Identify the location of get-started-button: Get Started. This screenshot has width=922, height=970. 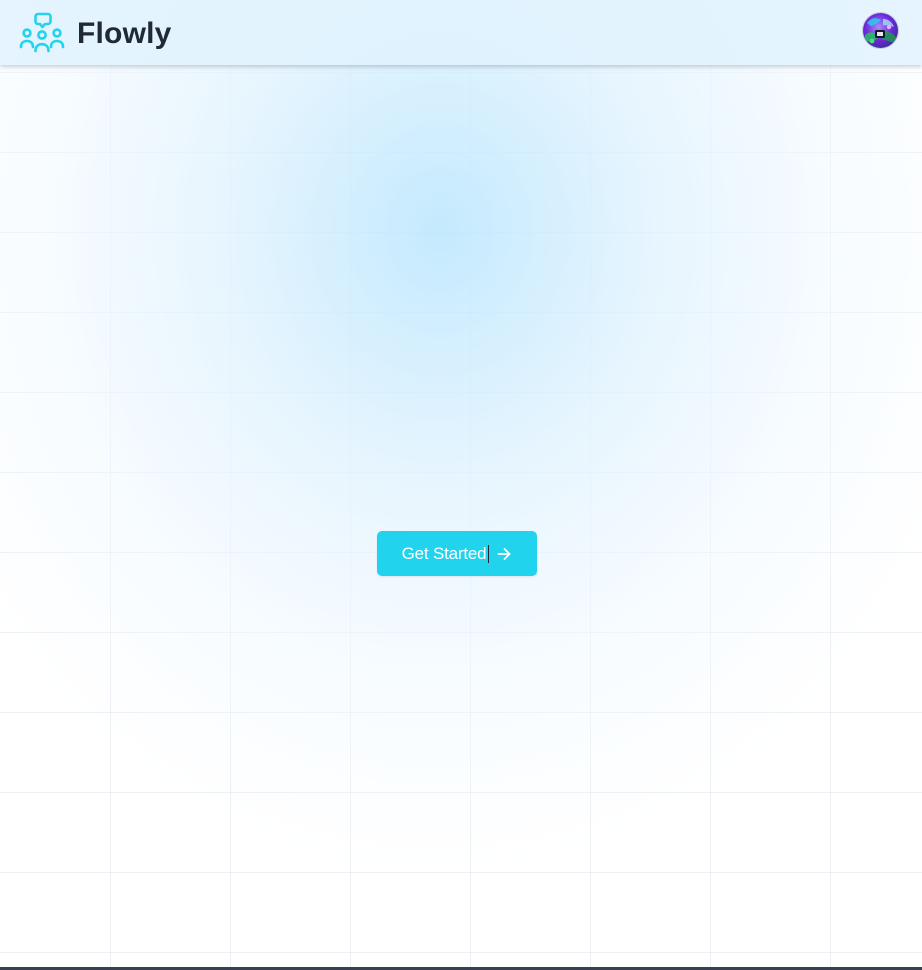
(457, 553).